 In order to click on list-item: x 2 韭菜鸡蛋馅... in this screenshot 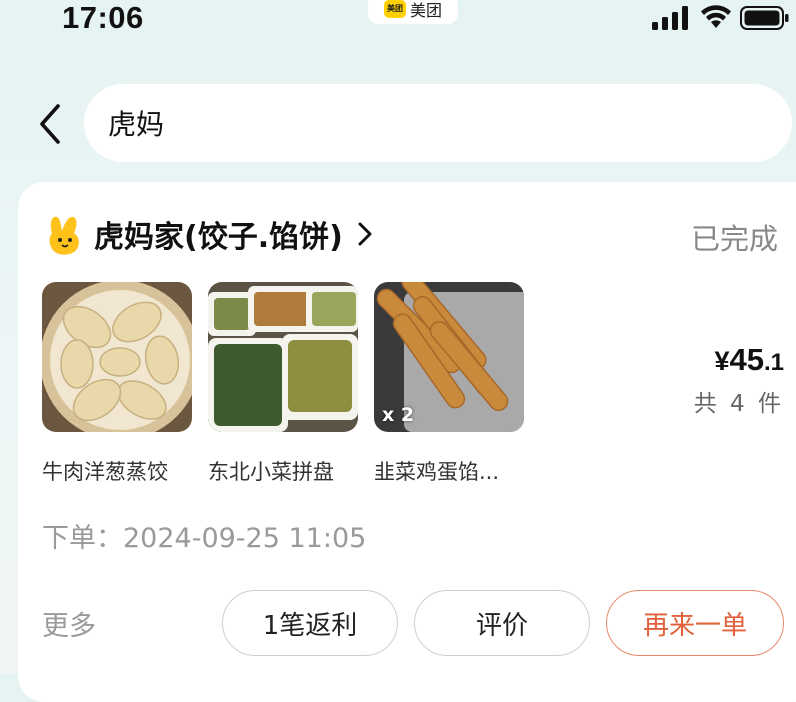, I will do `click(449, 384)`.